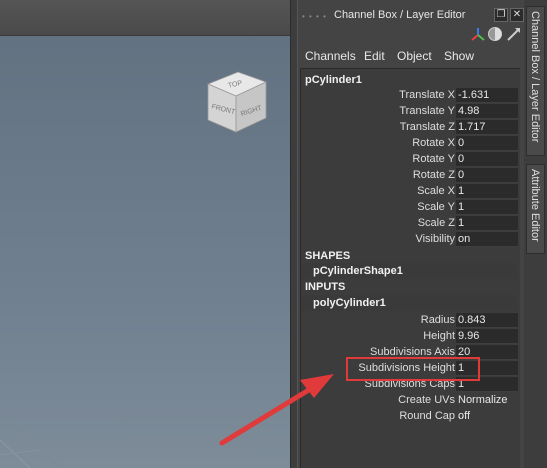  What do you see at coordinates (374, 56) in the screenshot?
I see `menu-edit: Edit` at bounding box center [374, 56].